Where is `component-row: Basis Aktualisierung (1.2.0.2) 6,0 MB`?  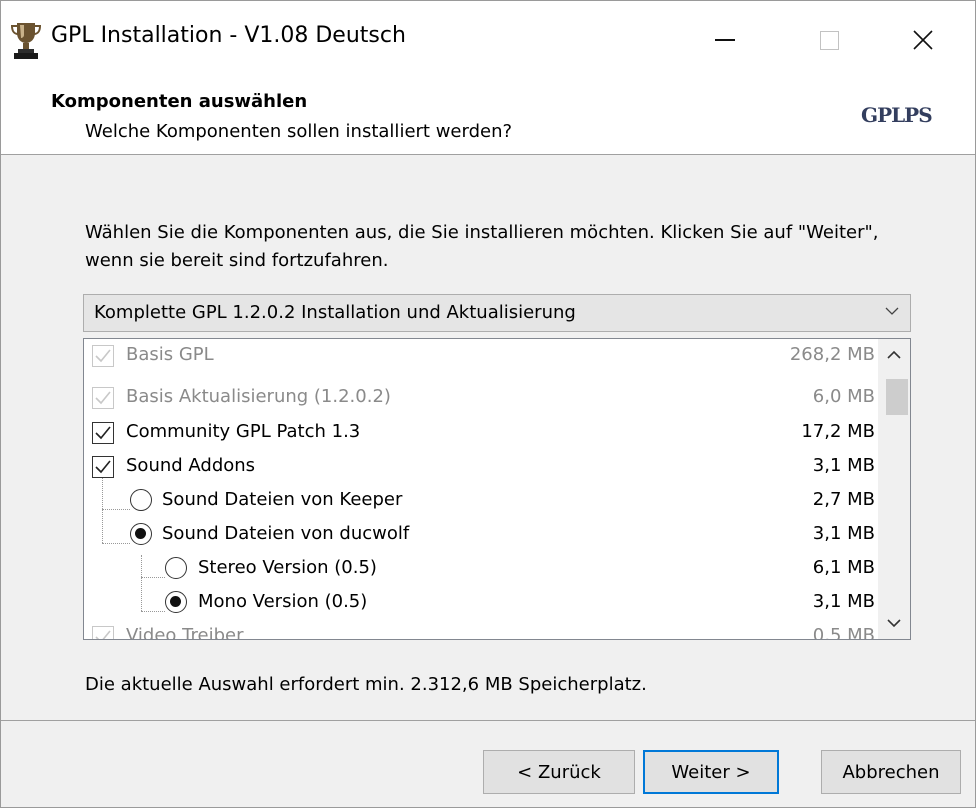
component-row: Basis Aktualisierung (1.2.0.2) 6,0 MB is located at coordinates (481, 398).